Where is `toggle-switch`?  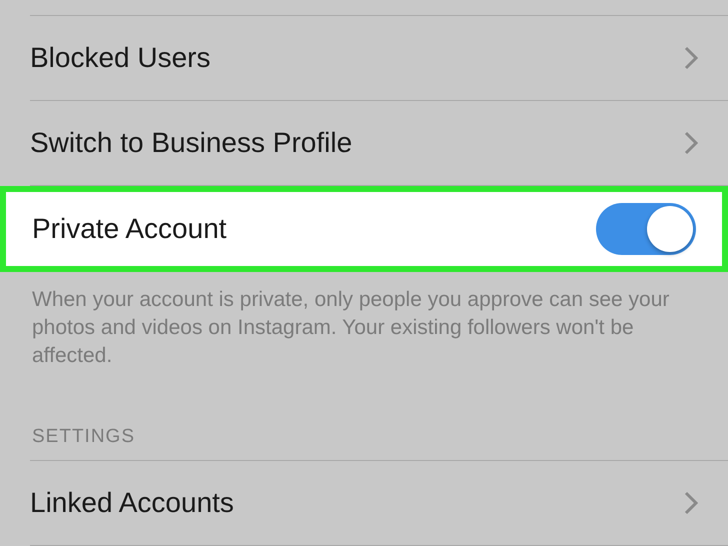 toggle-switch is located at coordinates (646, 229).